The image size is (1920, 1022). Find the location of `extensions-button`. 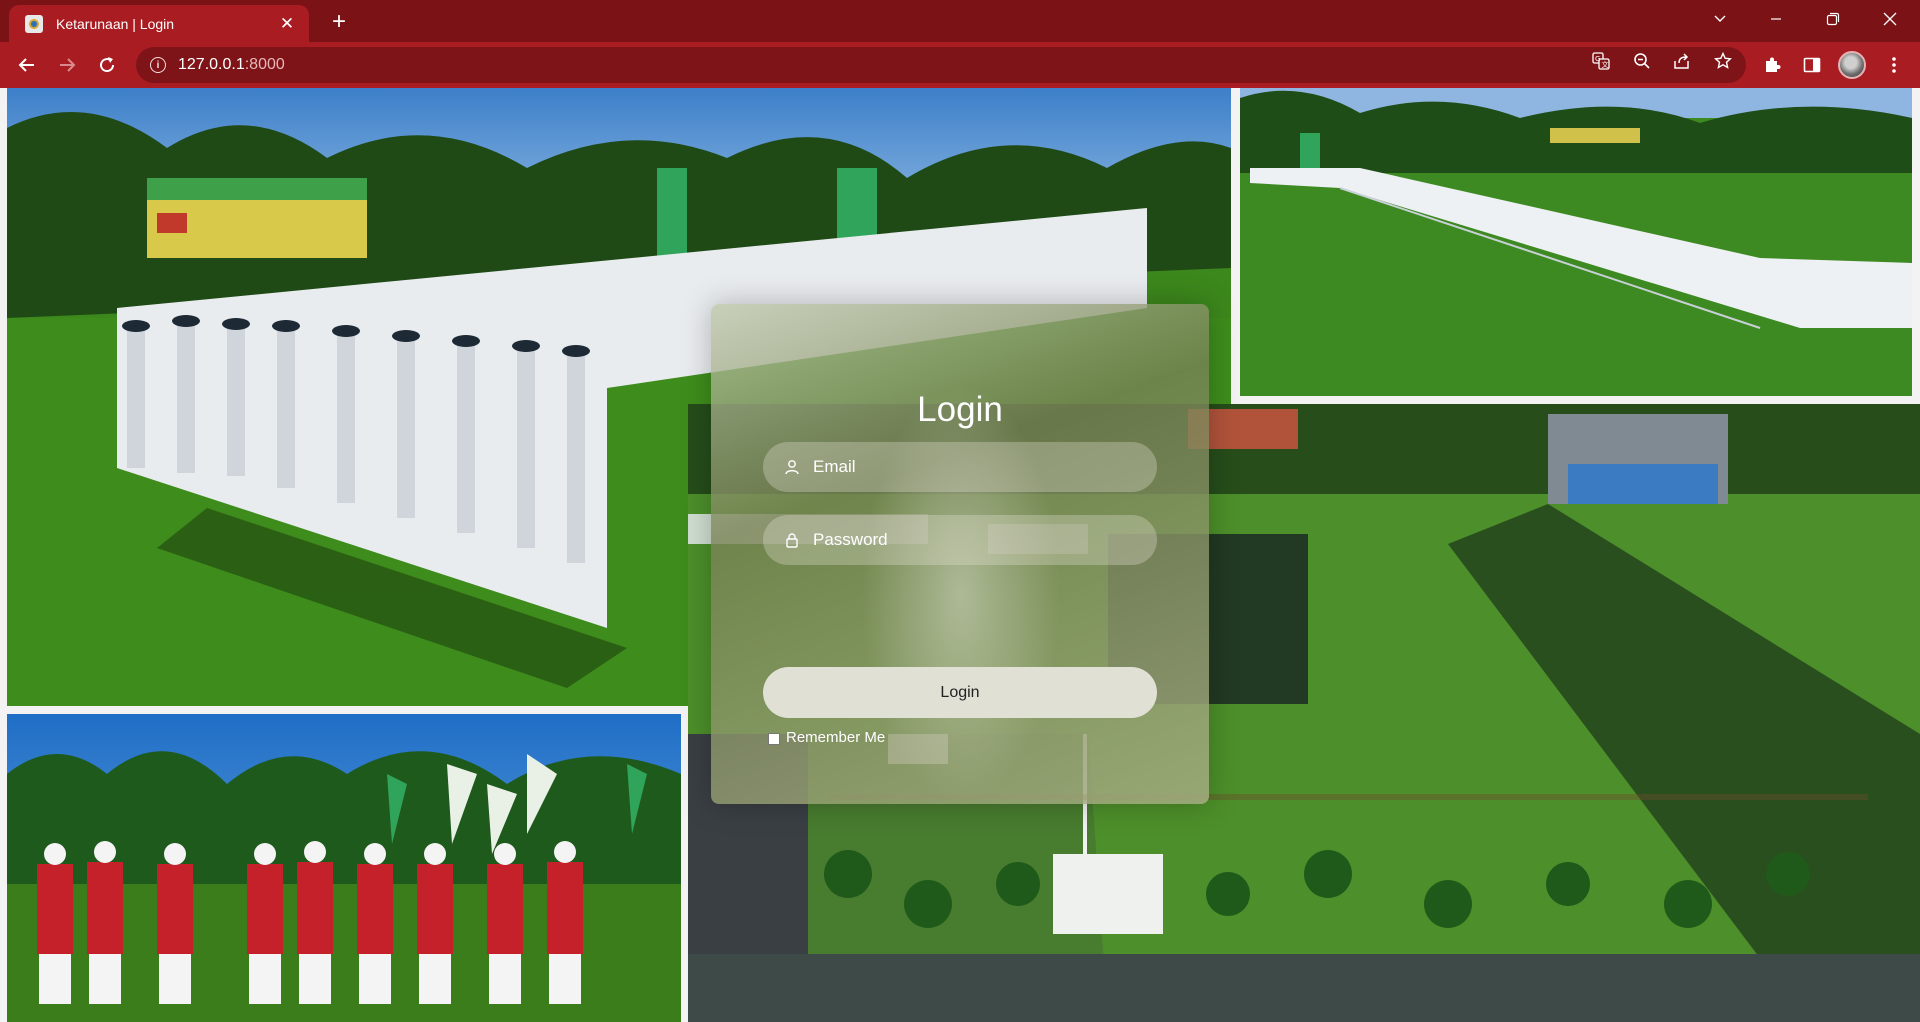

extensions-button is located at coordinates (1772, 65).